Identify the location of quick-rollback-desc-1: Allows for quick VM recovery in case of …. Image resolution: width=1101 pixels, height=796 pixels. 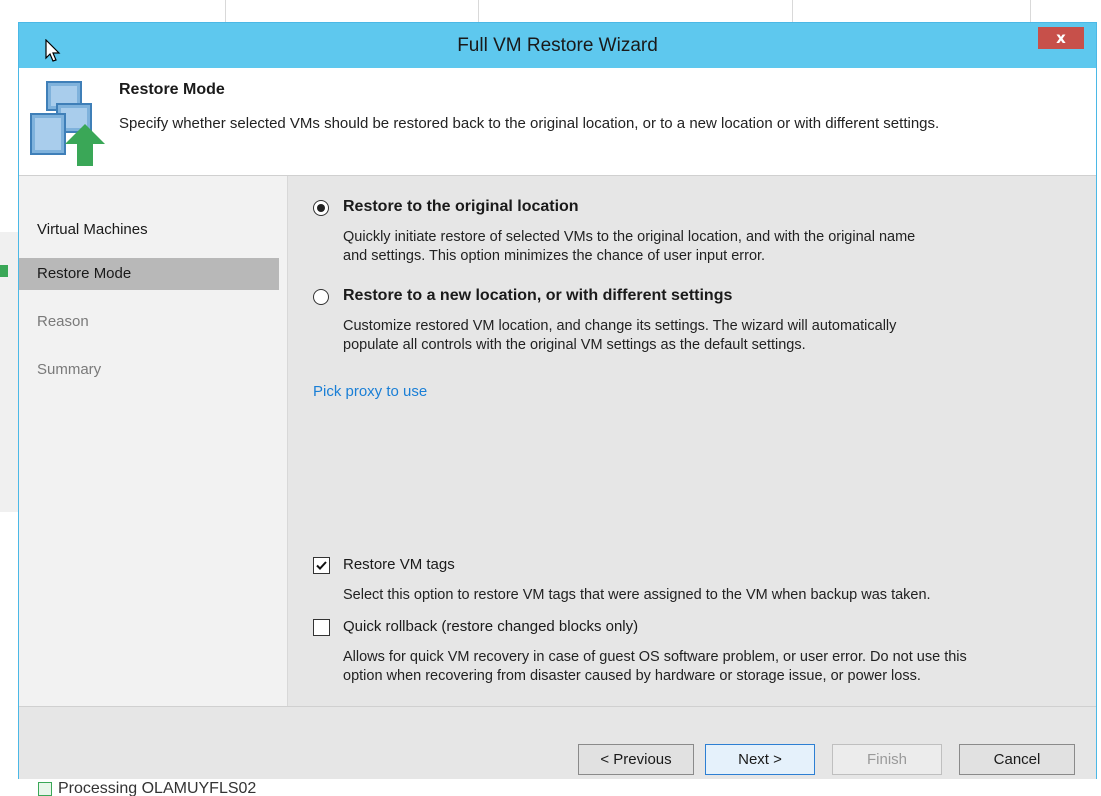
(655, 657).